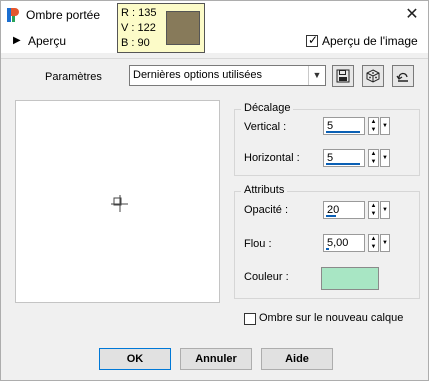 The height and width of the screenshot is (381, 429). I want to click on preview-section-label: Aperçu, so click(47, 41).